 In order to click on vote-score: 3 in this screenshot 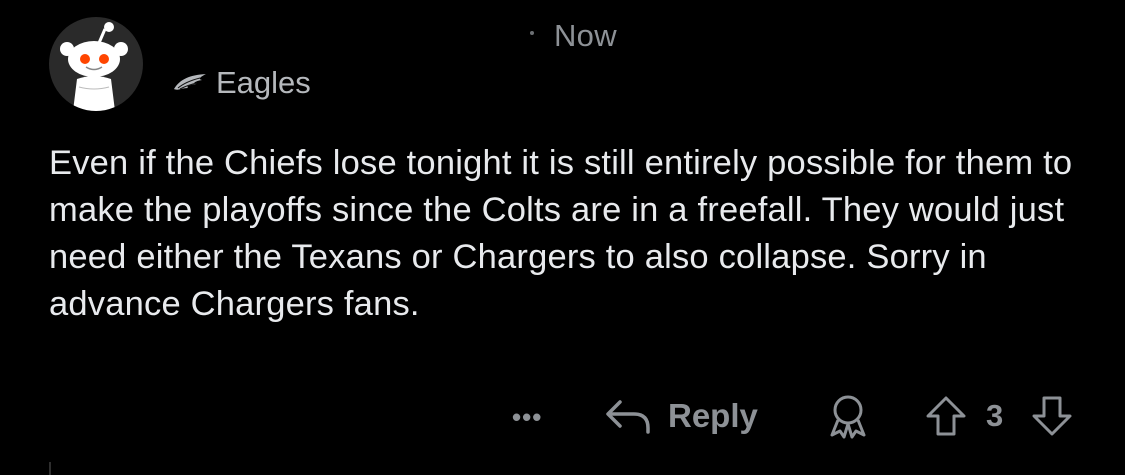, I will do `click(995, 415)`.